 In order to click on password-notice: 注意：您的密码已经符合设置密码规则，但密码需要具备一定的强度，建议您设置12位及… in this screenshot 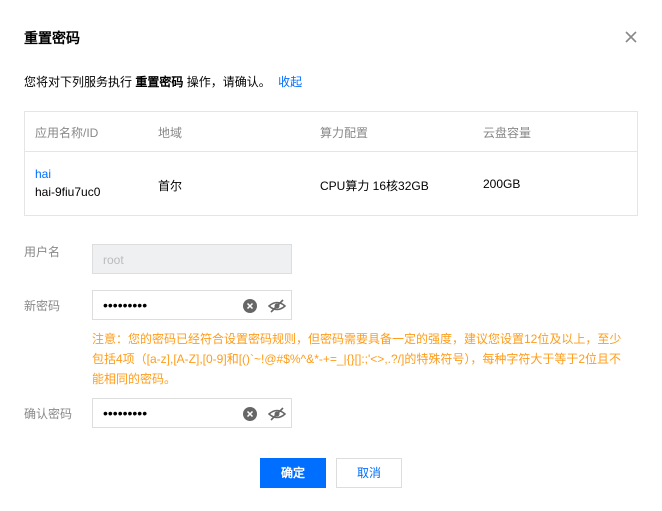, I will do `click(357, 359)`.